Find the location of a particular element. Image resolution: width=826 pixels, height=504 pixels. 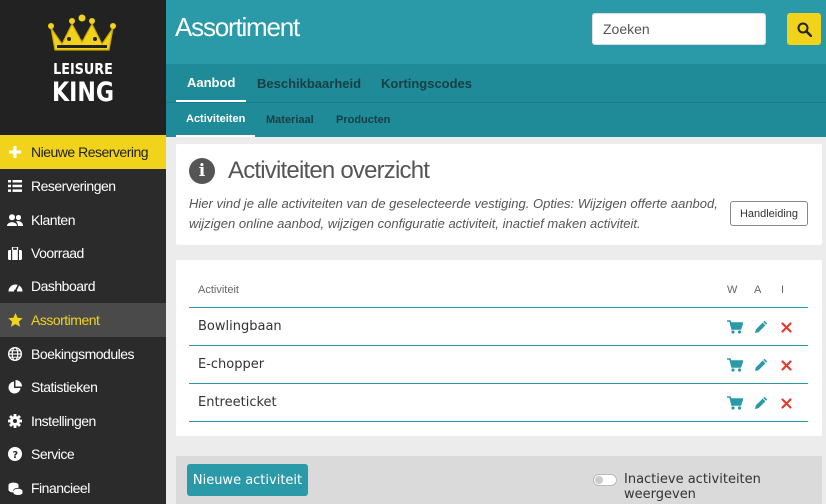

sidebar-item-label: Klanten is located at coordinates (53, 220).